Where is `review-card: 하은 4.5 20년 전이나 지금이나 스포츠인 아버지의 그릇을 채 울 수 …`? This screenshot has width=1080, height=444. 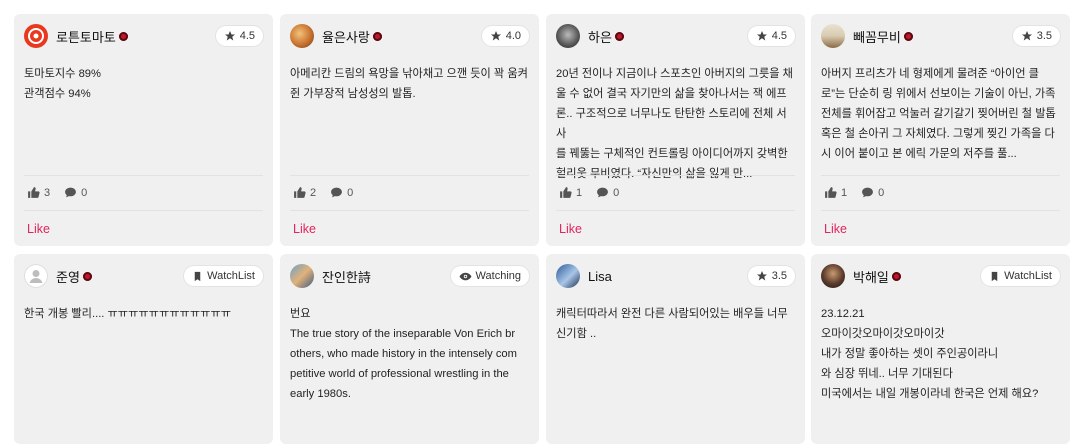
review-card: 하은 4.5 20년 전이나 지금이나 스포츠인 아버지의 그릇을 채 울 수 … is located at coordinates (675, 130).